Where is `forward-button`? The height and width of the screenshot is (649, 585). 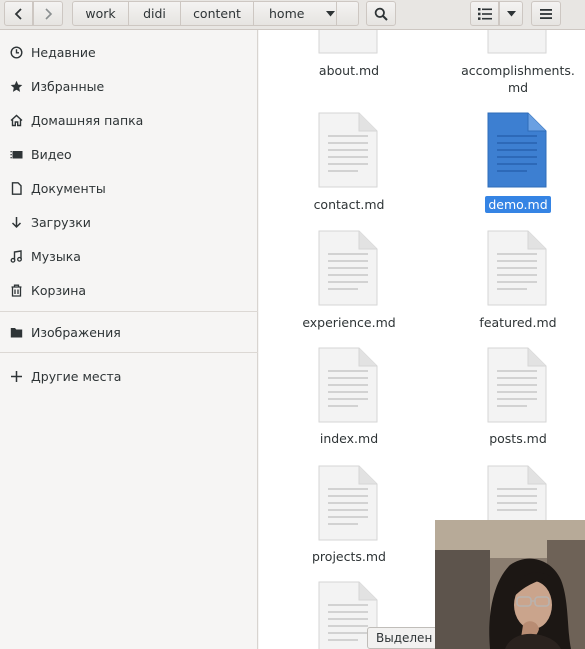 forward-button is located at coordinates (48, 13).